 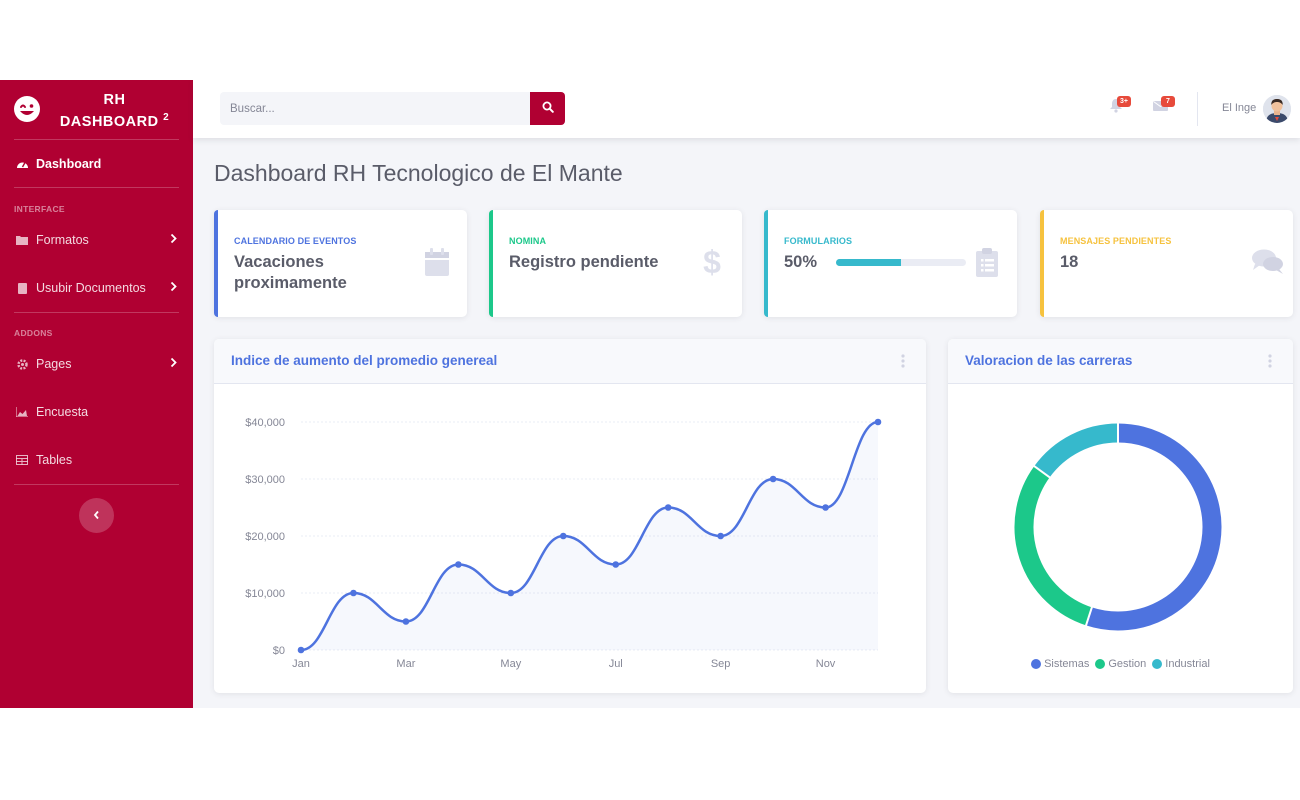 What do you see at coordinates (1166, 263) in the screenshot?
I see `stat-card-mensajes: MENSAJES PENDIENTES 18` at bounding box center [1166, 263].